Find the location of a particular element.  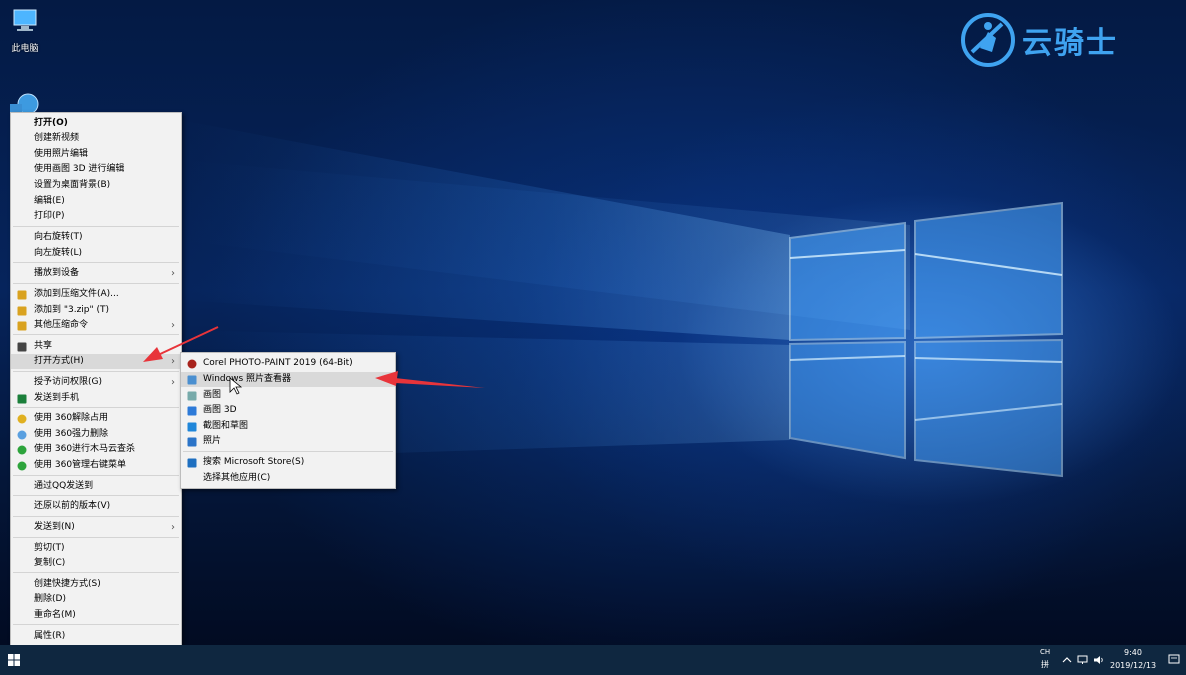

menu-item: 使用 360管理右键菜单 is located at coordinates (96, 465).